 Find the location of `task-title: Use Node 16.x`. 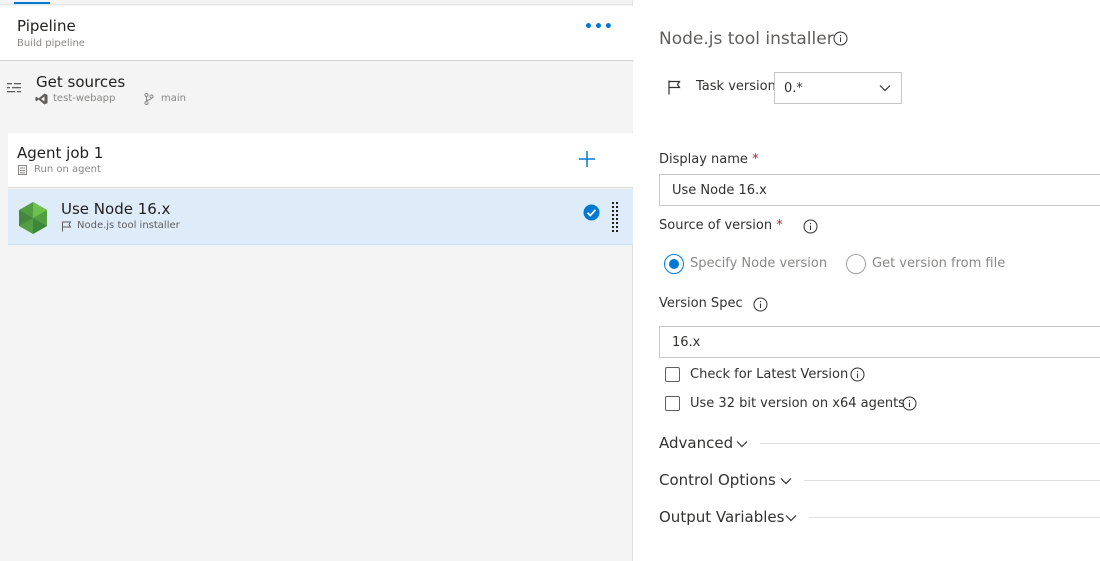

task-title: Use Node 16.x is located at coordinates (116, 209).